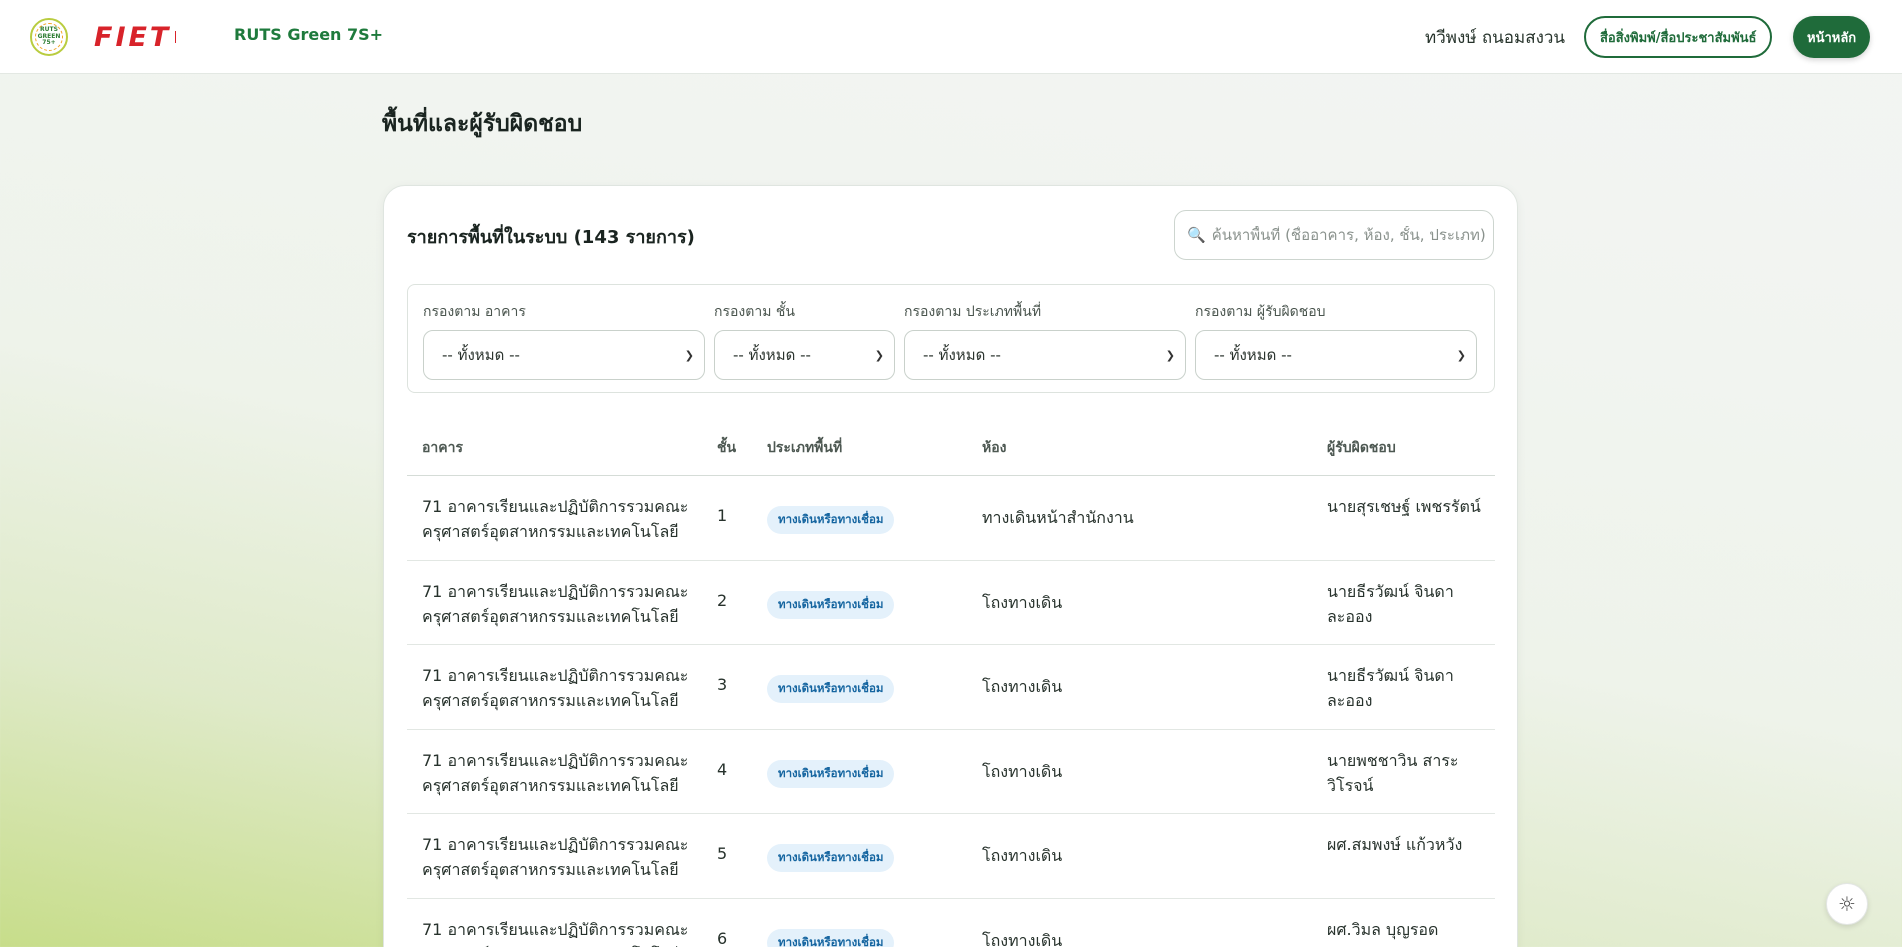  I want to click on filter-area-type: กรองตาม ประเภทพื้นที่ -- ทั้งหมด -- ❯, so click(1045, 340).